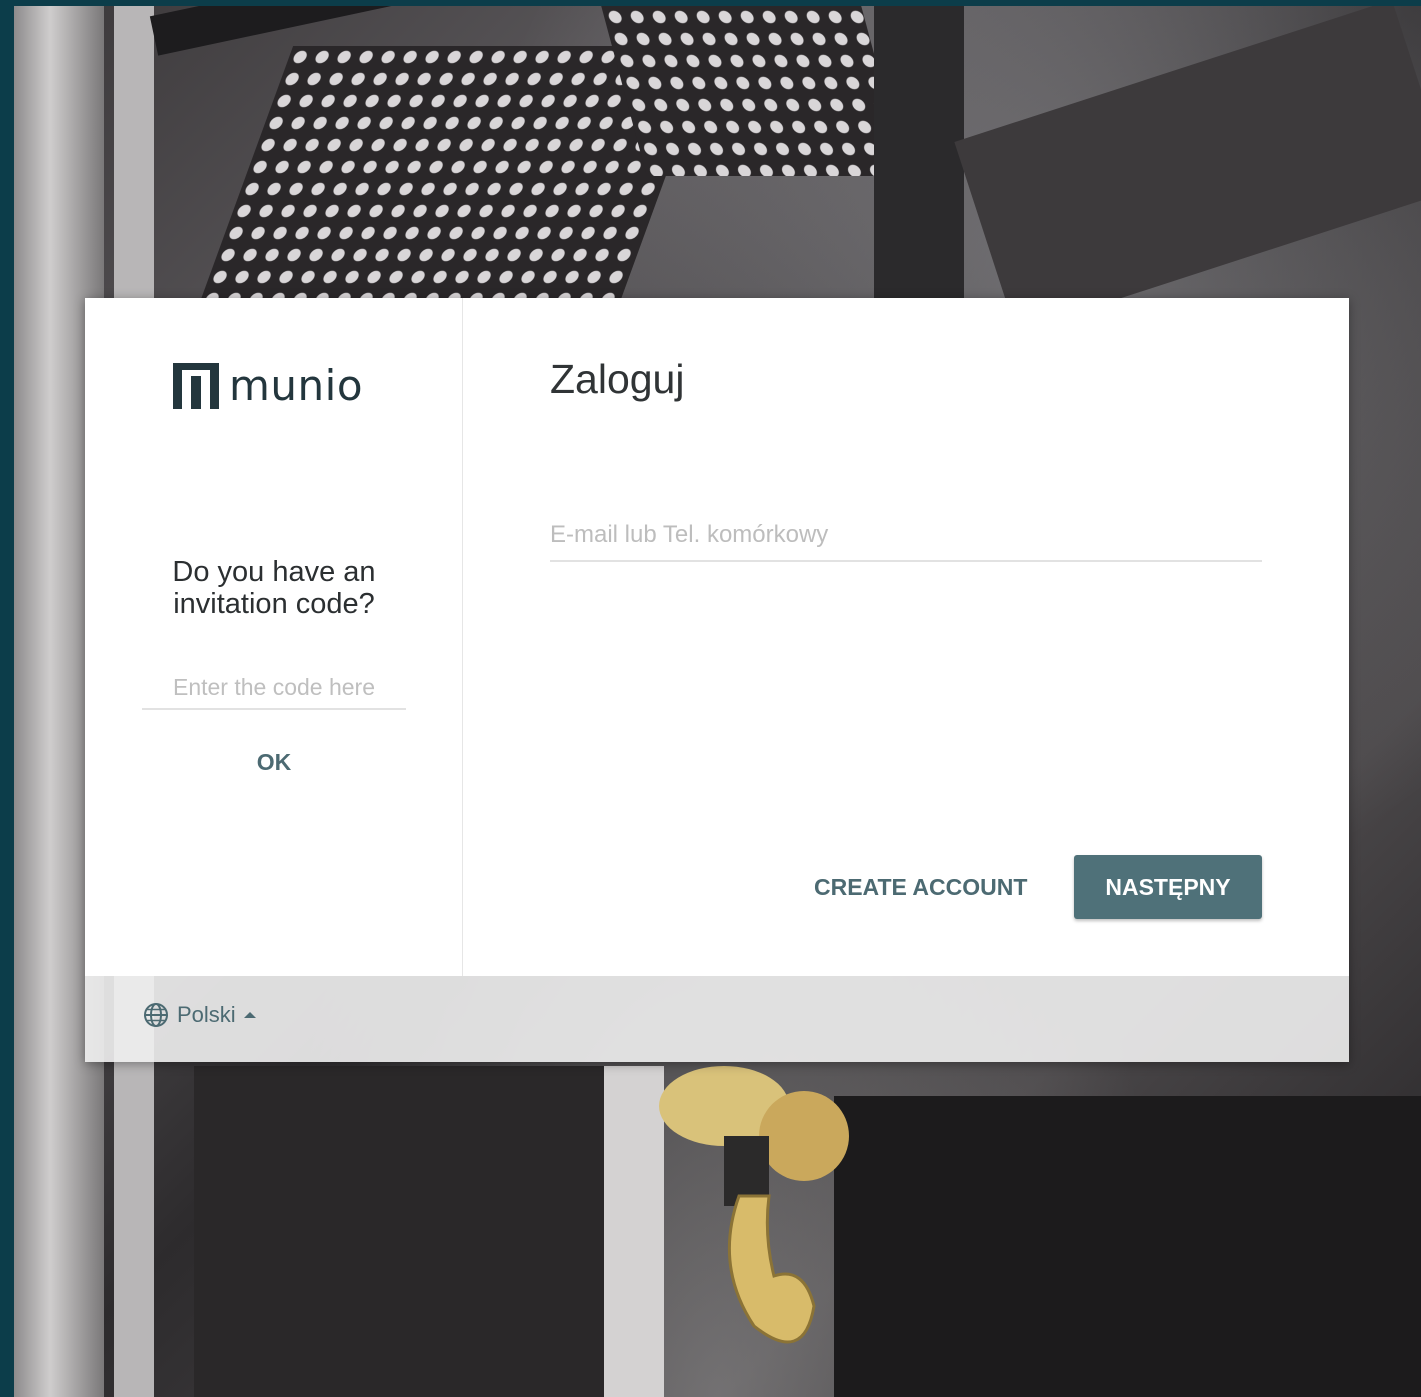 This screenshot has width=1421, height=1397. What do you see at coordinates (274, 688) in the screenshot?
I see `invitation-code-input` at bounding box center [274, 688].